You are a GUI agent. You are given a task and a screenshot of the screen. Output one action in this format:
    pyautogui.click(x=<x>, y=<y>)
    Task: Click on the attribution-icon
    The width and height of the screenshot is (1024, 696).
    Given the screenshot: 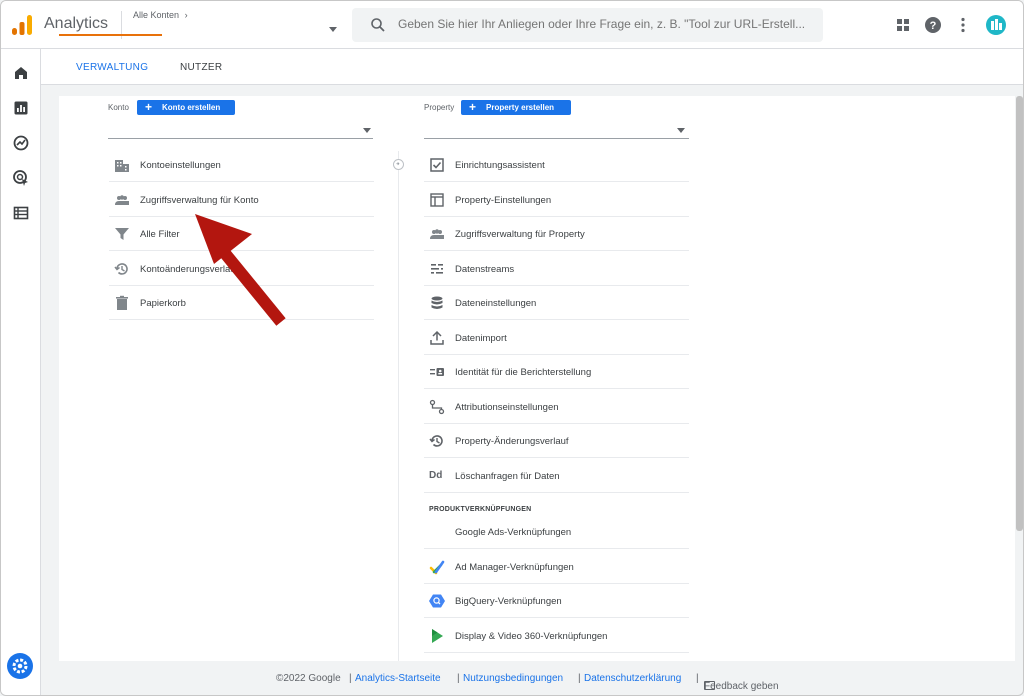 What is the action you would take?
    pyautogui.click(x=437, y=407)
    